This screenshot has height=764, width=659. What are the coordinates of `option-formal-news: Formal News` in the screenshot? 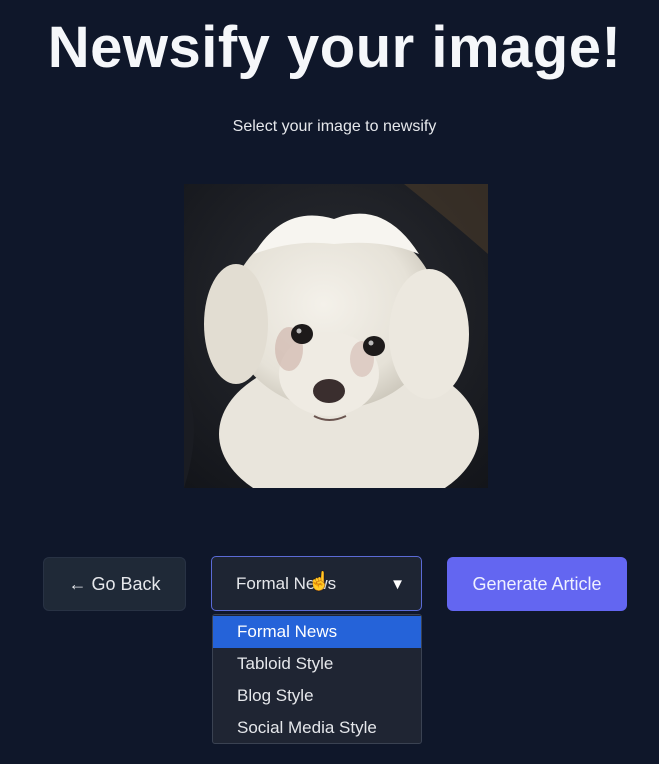 It's located at (317, 632).